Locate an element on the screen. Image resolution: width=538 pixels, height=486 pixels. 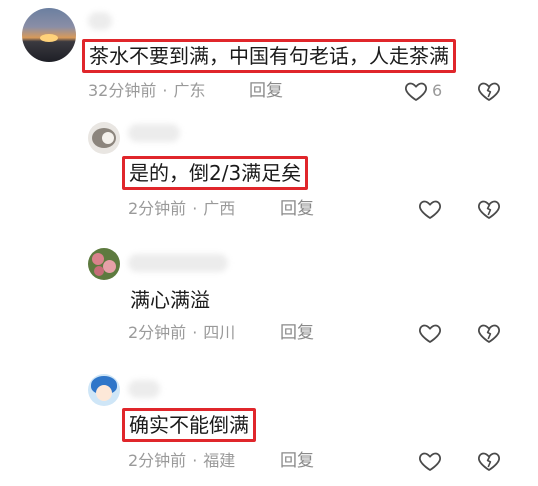
comment-text: 是的，倒2/3满足矣 is located at coordinates (215, 173).